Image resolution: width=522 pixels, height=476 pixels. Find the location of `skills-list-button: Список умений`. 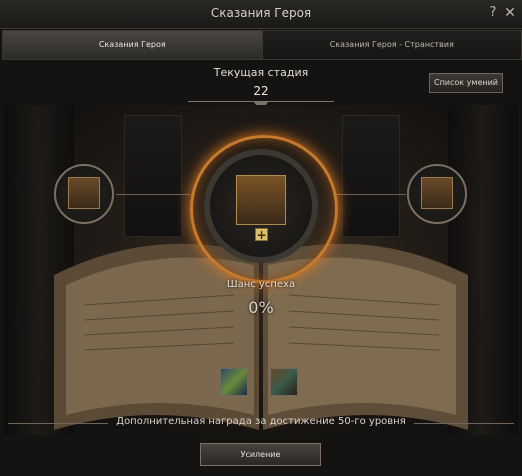

skills-list-button: Список умений is located at coordinates (466, 83).